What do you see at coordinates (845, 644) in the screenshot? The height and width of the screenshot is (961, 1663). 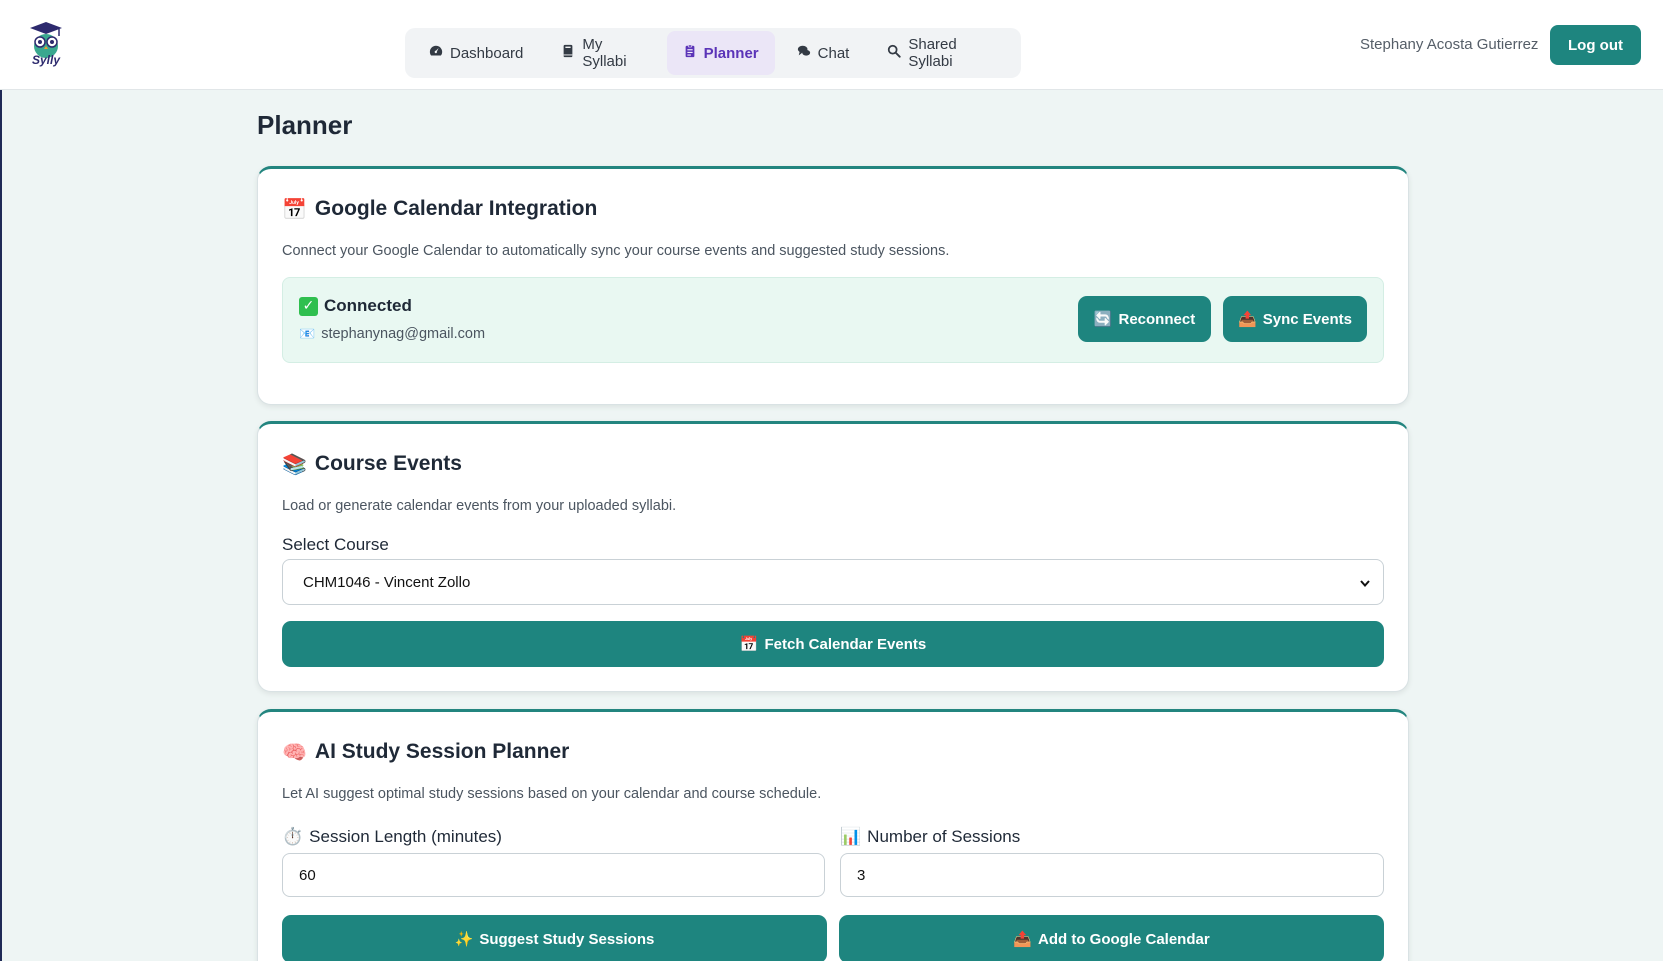 I see `fetch-label: Fetch Calendar Events` at bounding box center [845, 644].